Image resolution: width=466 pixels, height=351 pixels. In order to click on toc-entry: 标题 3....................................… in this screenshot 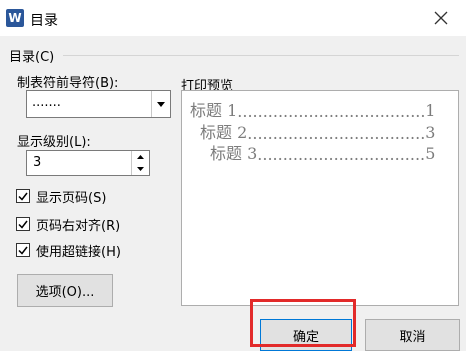, I will do `click(322, 152)`.